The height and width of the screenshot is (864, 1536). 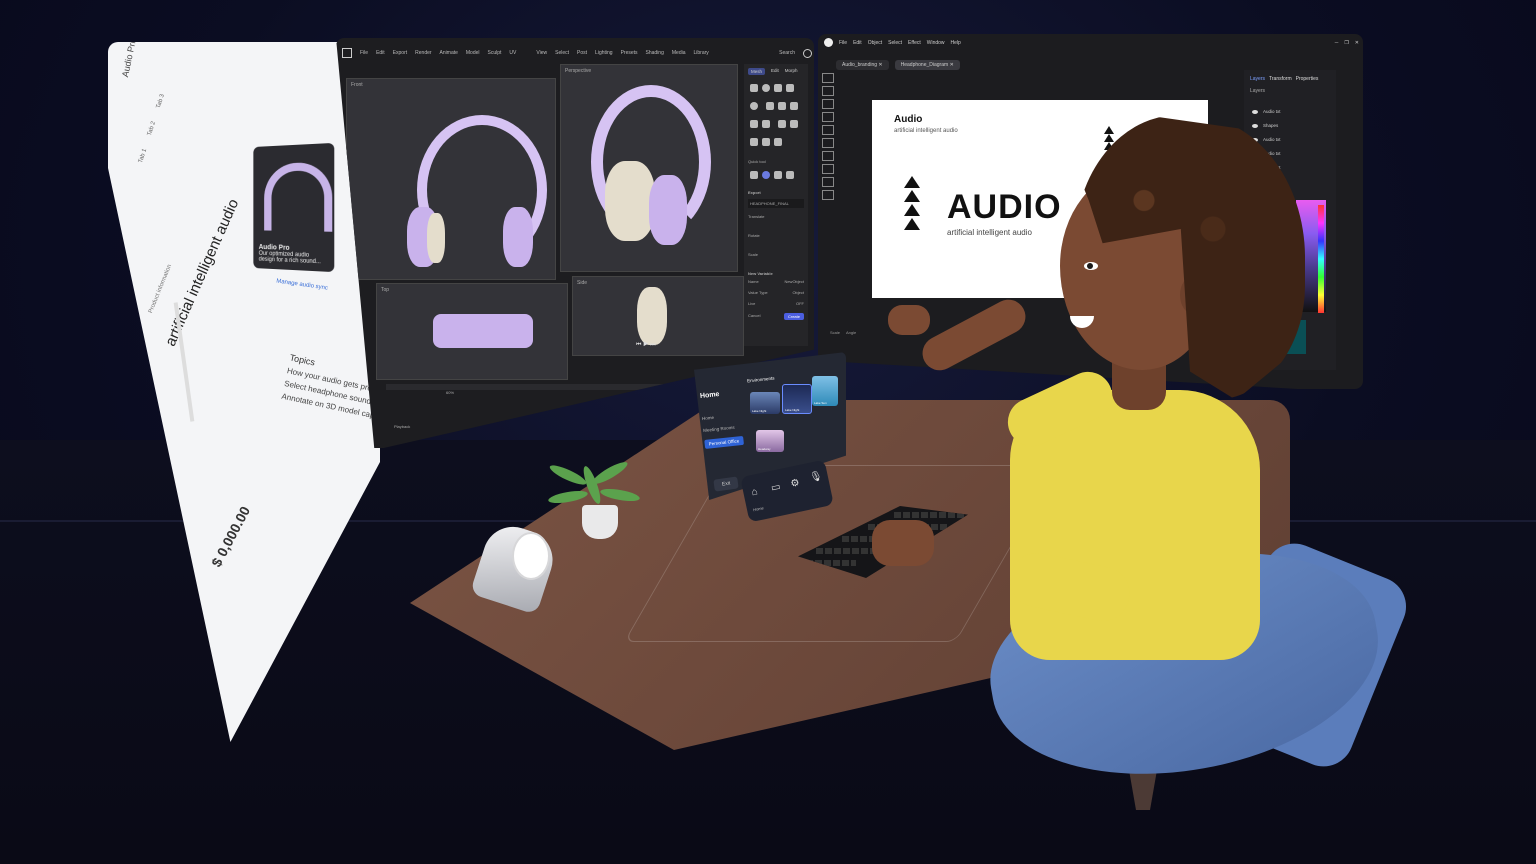 What do you see at coordinates (645, 345) in the screenshot?
I see `play-icon: ▶` at bounding box center [645, 345].